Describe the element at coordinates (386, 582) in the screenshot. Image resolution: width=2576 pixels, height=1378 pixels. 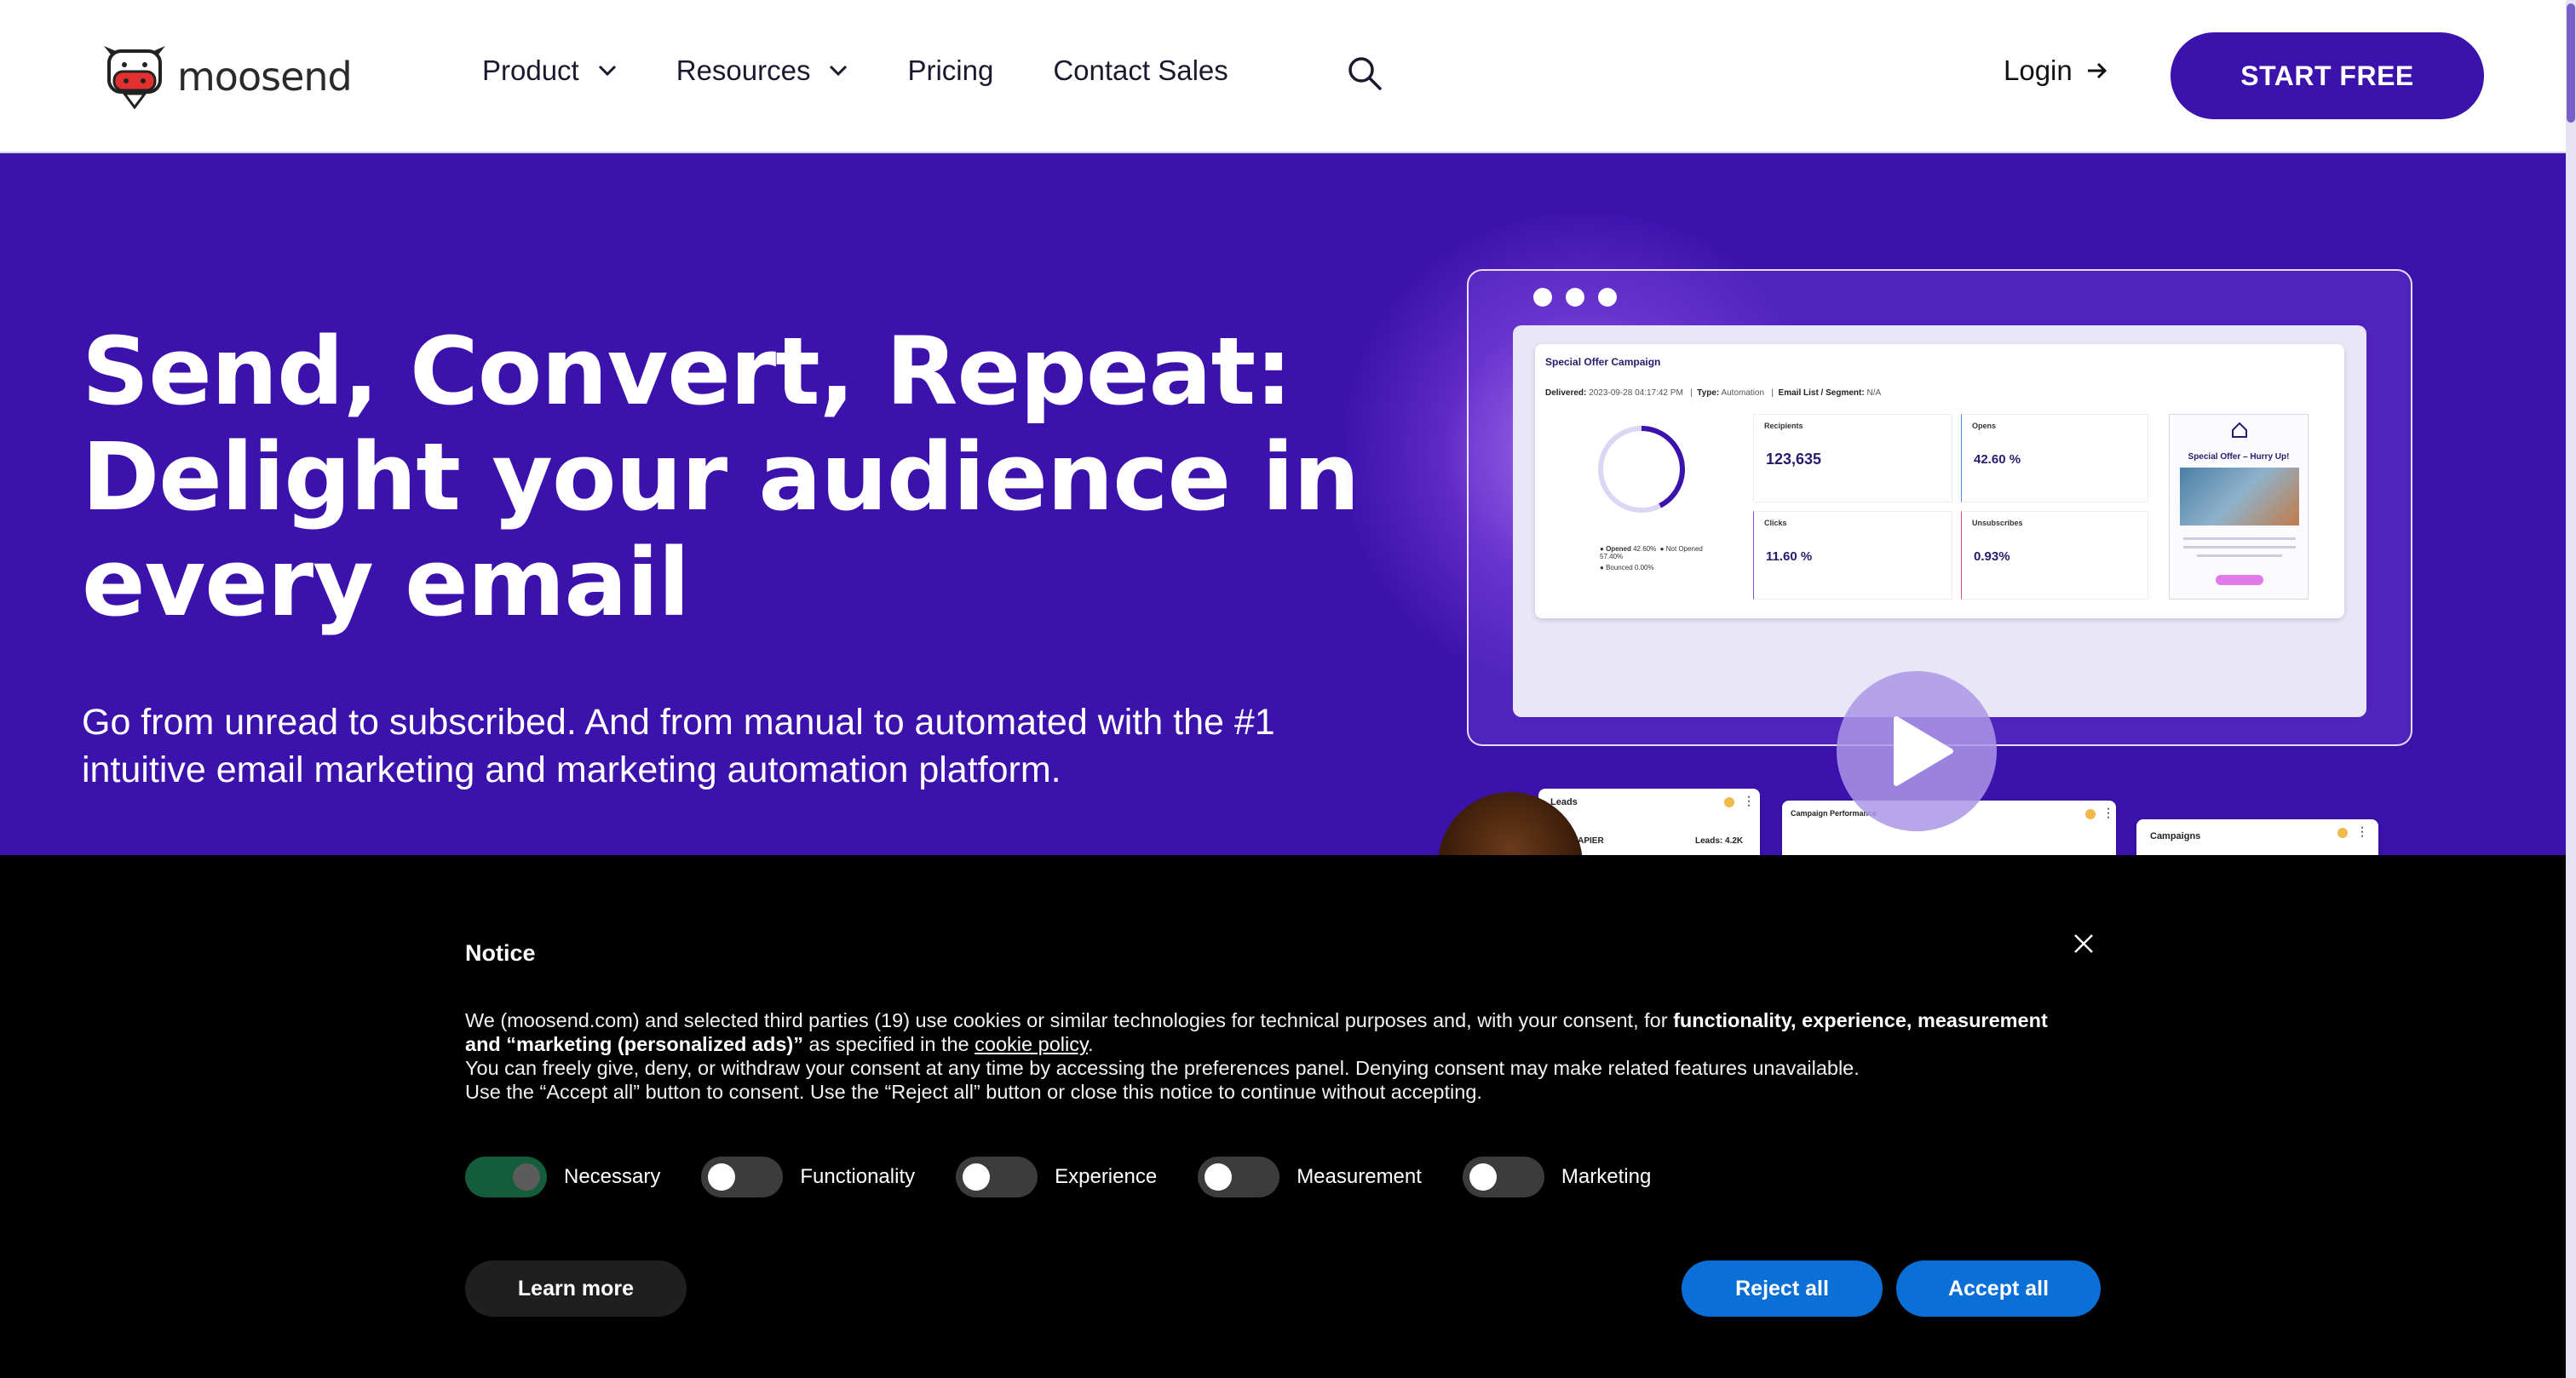
I see `hero-title-line-3: every email` at that location.